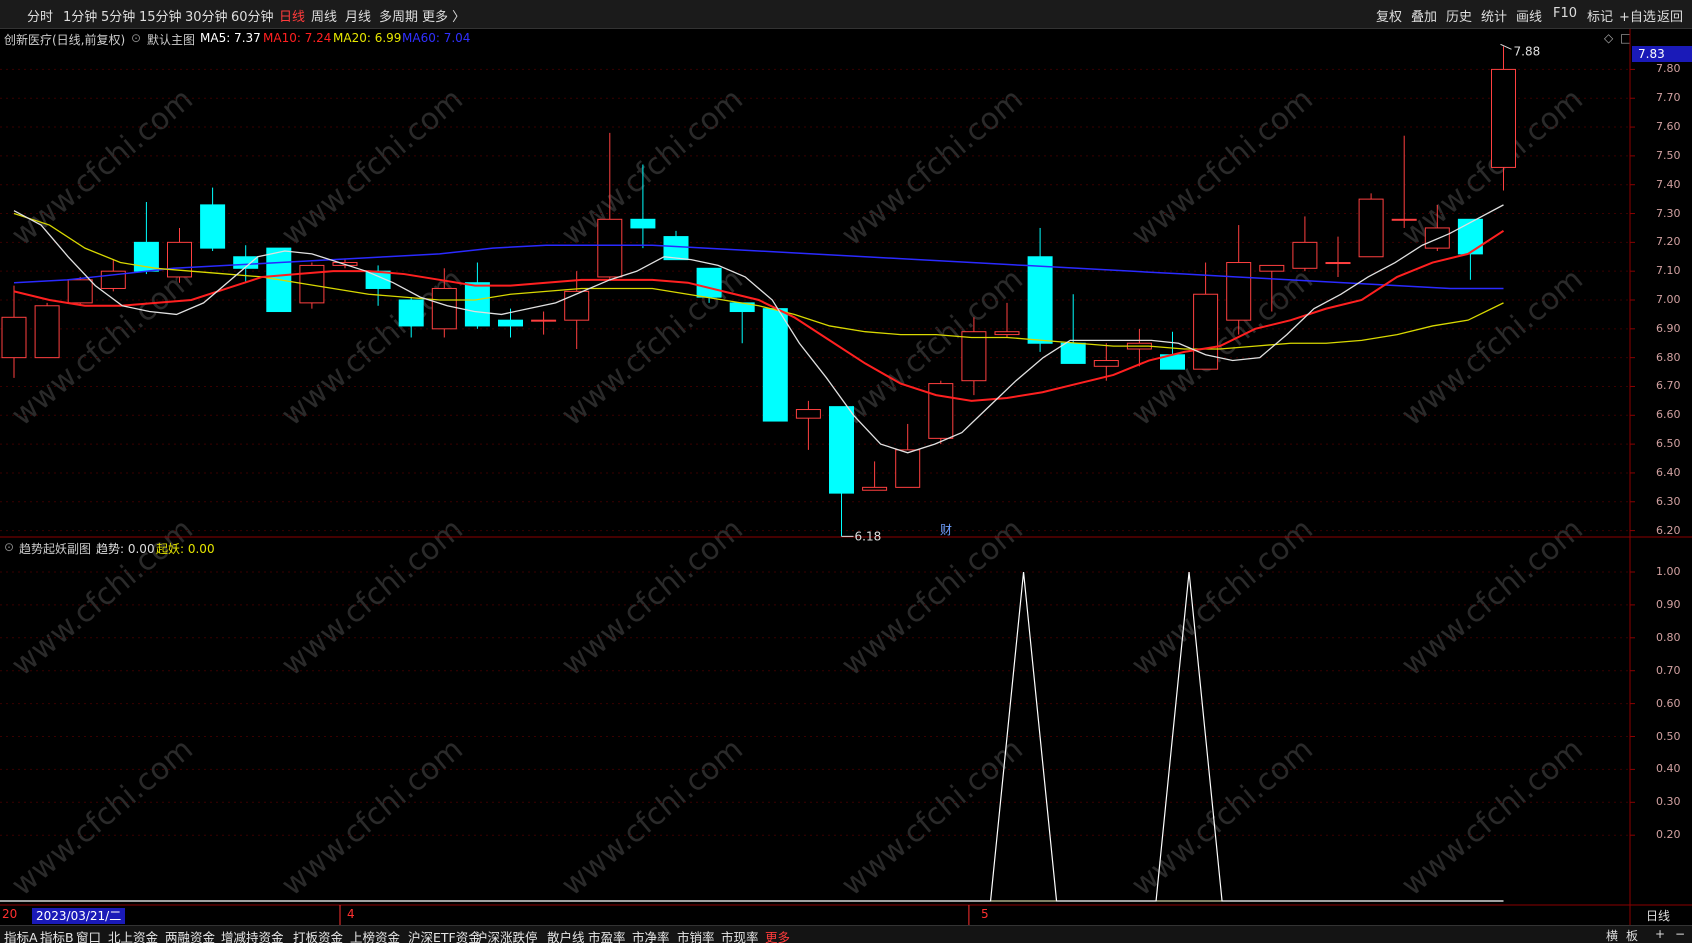  I want to click on sub-y-tick-label: 0.70, so click(1668, 670).